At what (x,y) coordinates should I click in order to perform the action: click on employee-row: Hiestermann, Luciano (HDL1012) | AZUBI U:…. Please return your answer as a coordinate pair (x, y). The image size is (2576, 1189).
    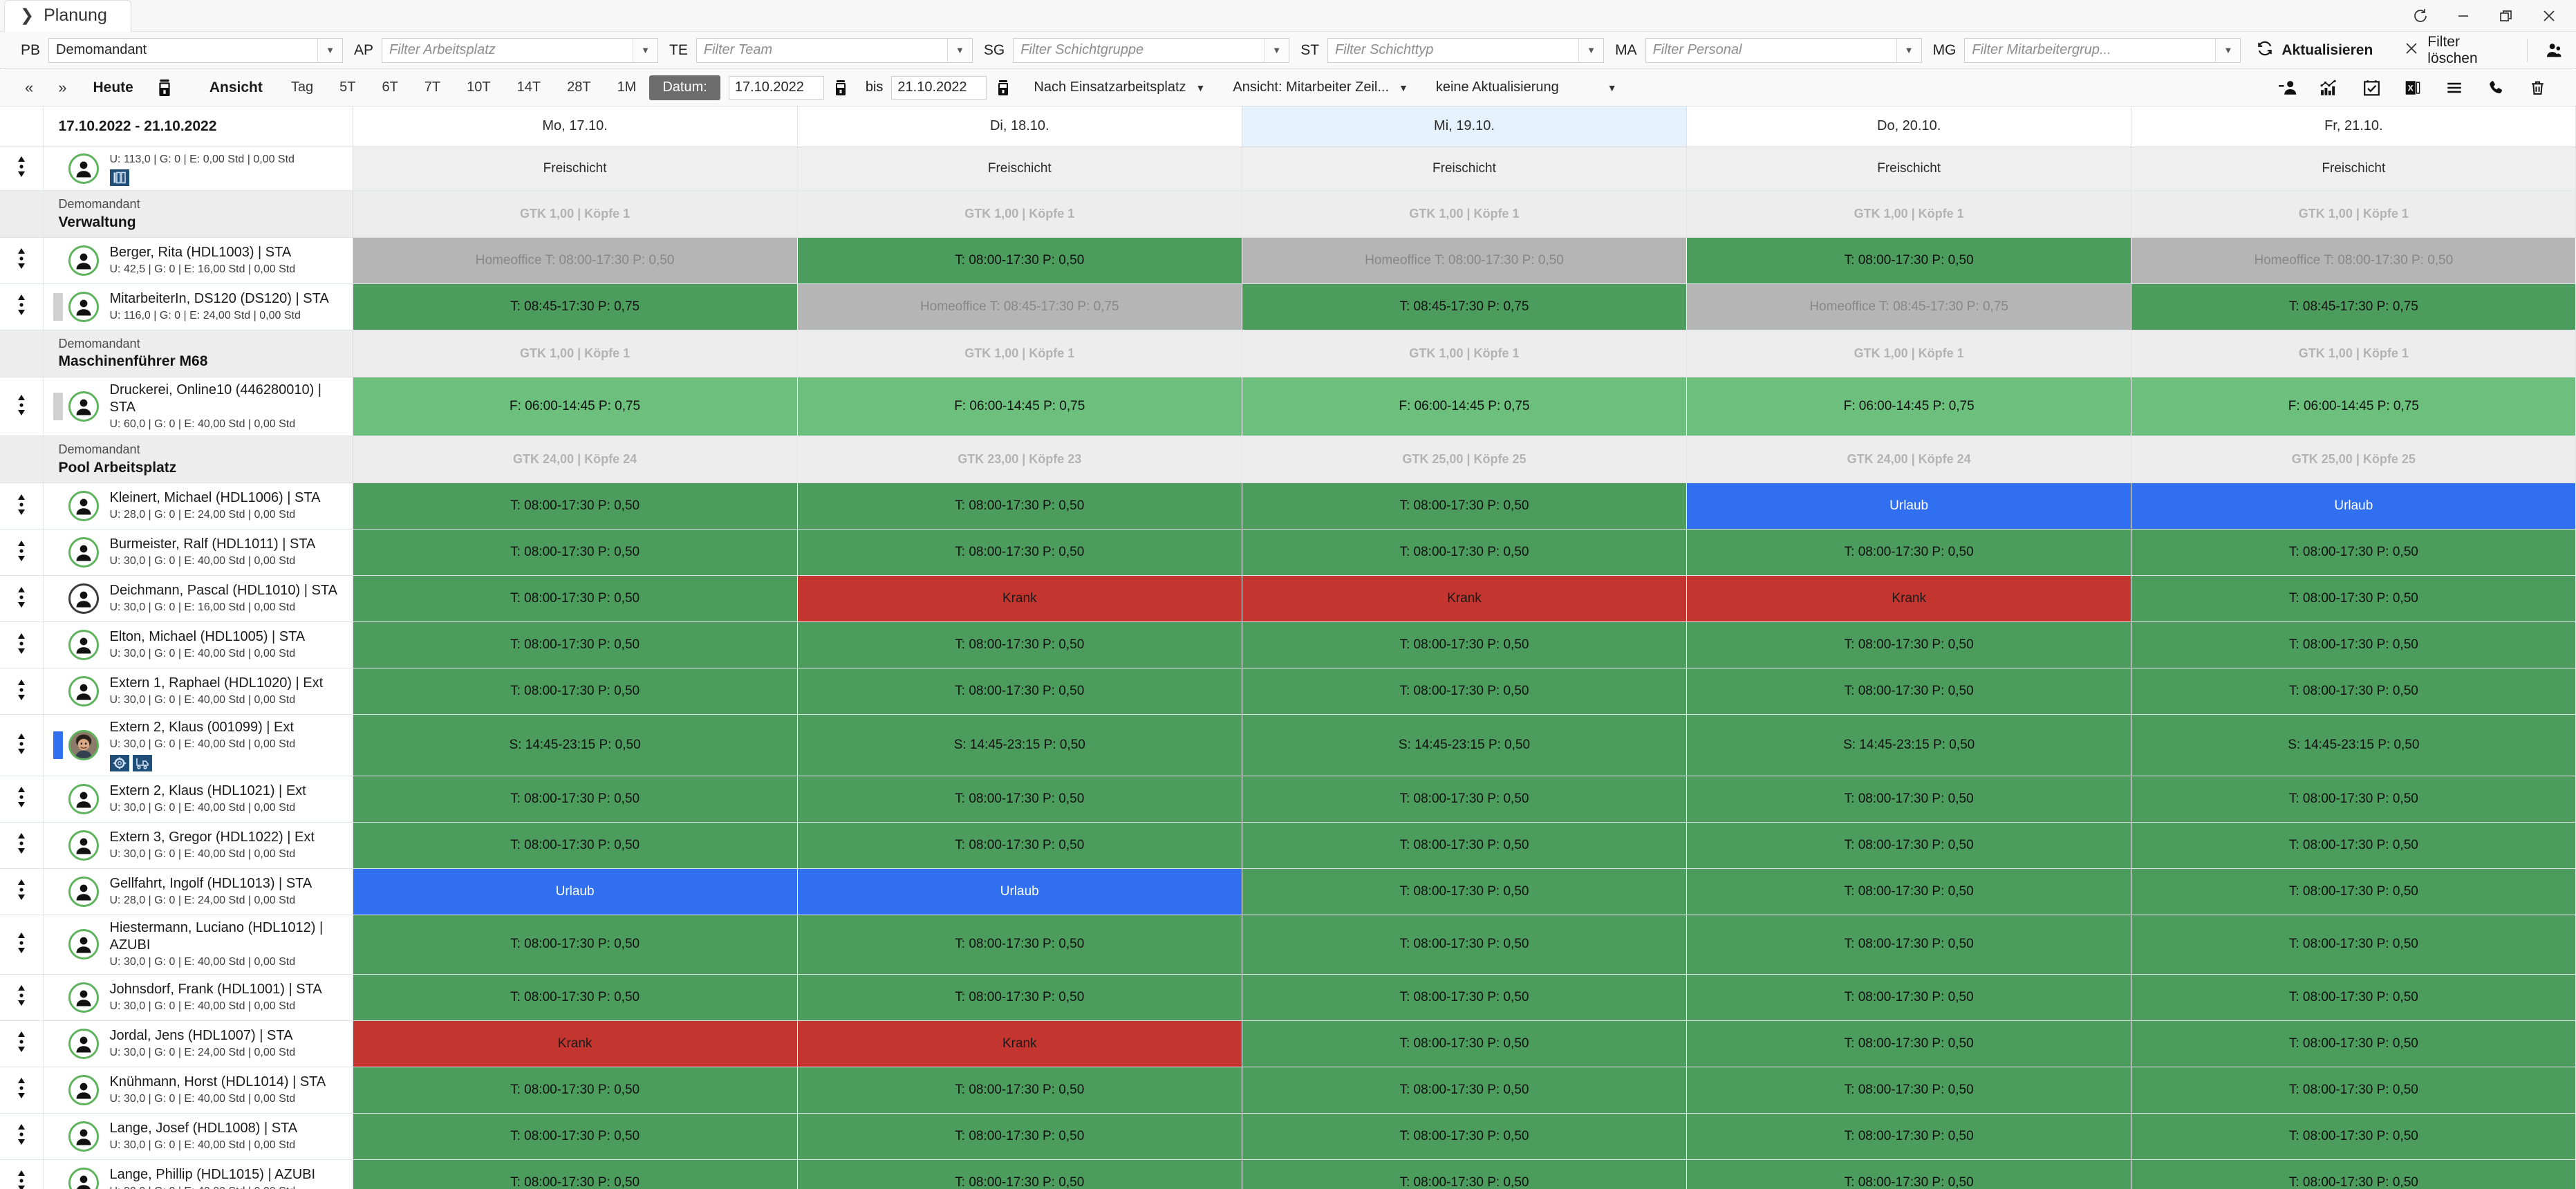
    Looking at the image, I should click on (1288, 945).